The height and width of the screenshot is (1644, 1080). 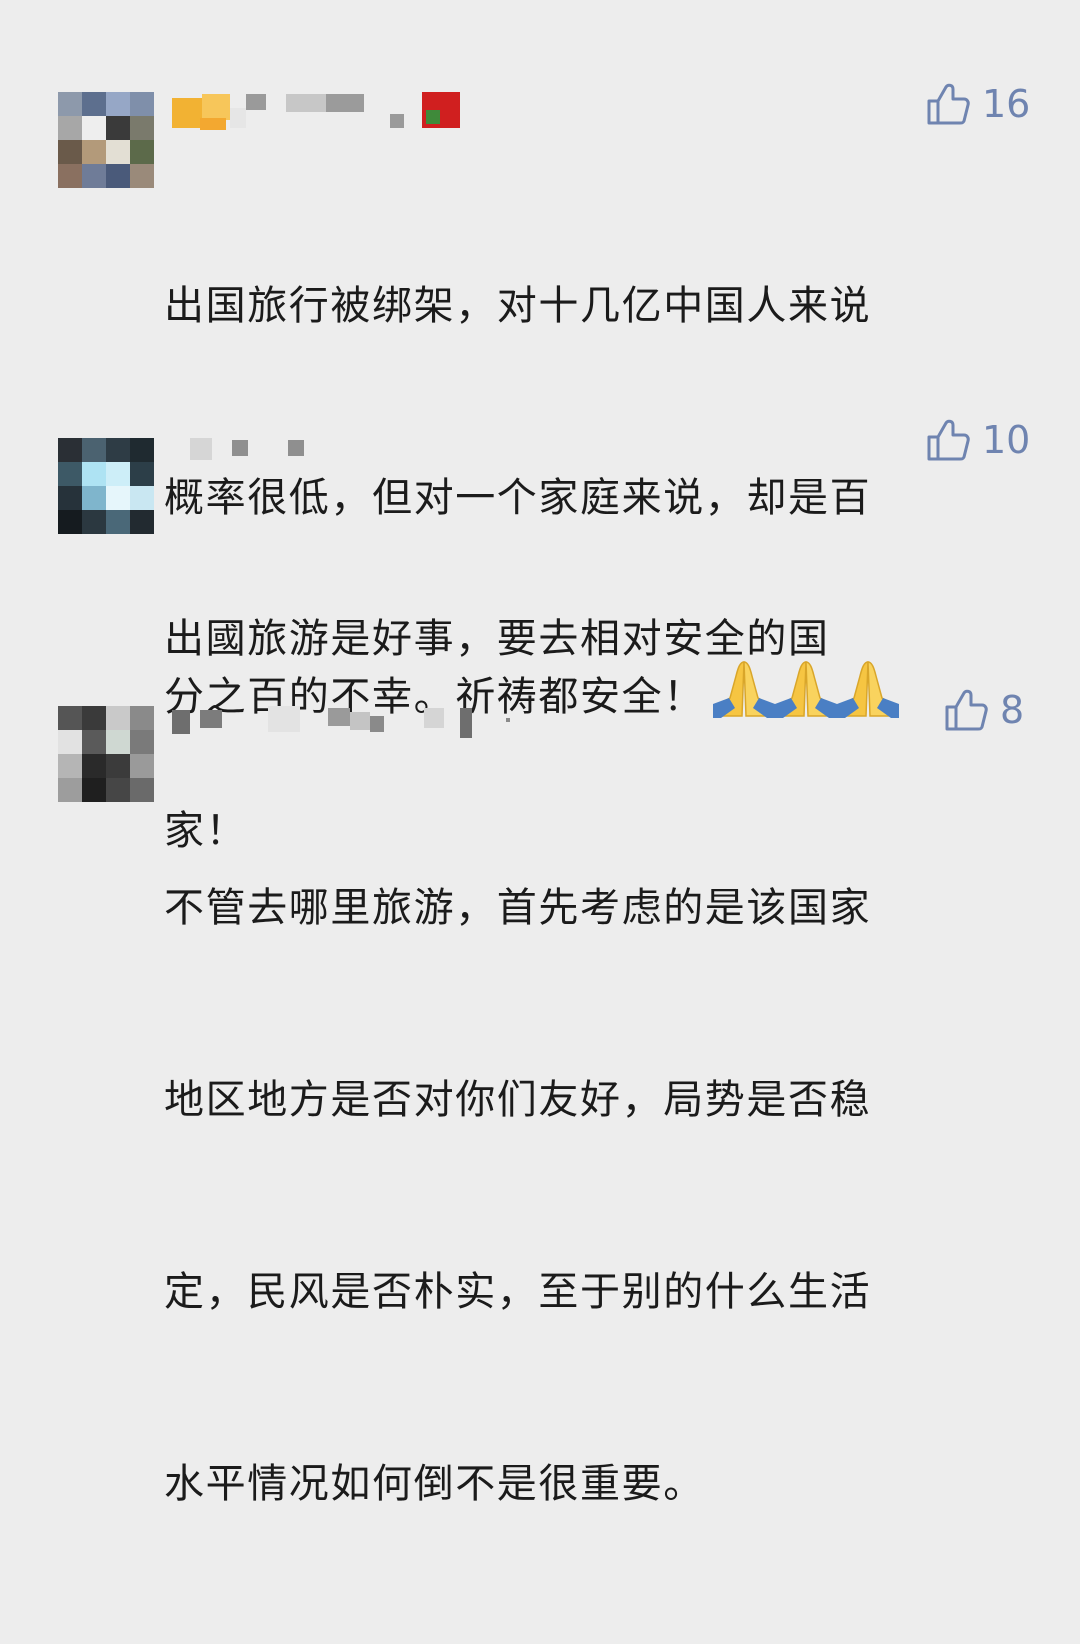 What do you see at coordinates (518, 908) in the screenshot?
I see `comment-line: 不管去哪里旅游，首先考虑的是该国家` at bounding box center [518, 908].